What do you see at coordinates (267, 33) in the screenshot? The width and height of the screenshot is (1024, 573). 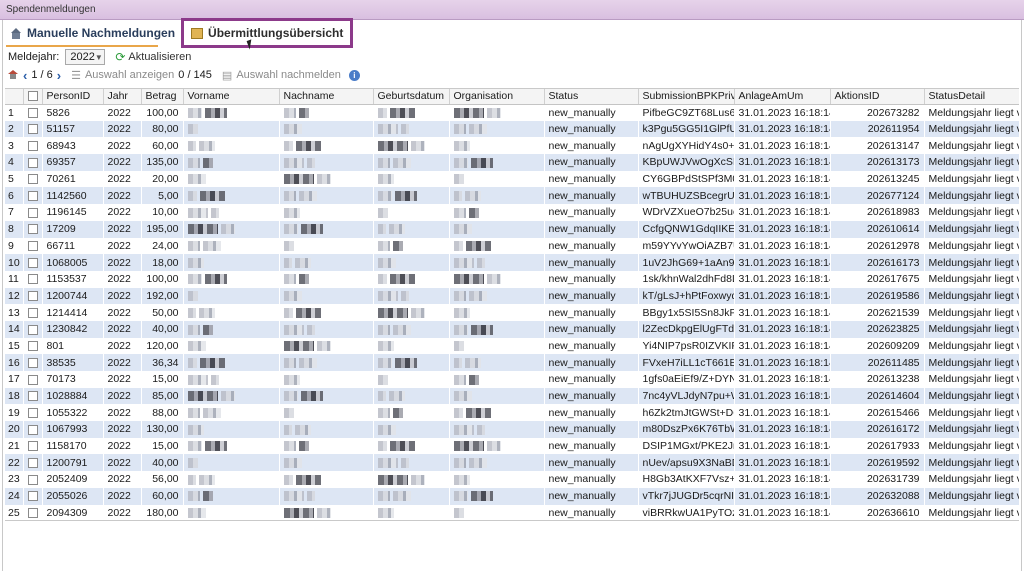 I see `tab-transmission-overview: Übermittlungsübersicht` at bounding box center [267, 33].